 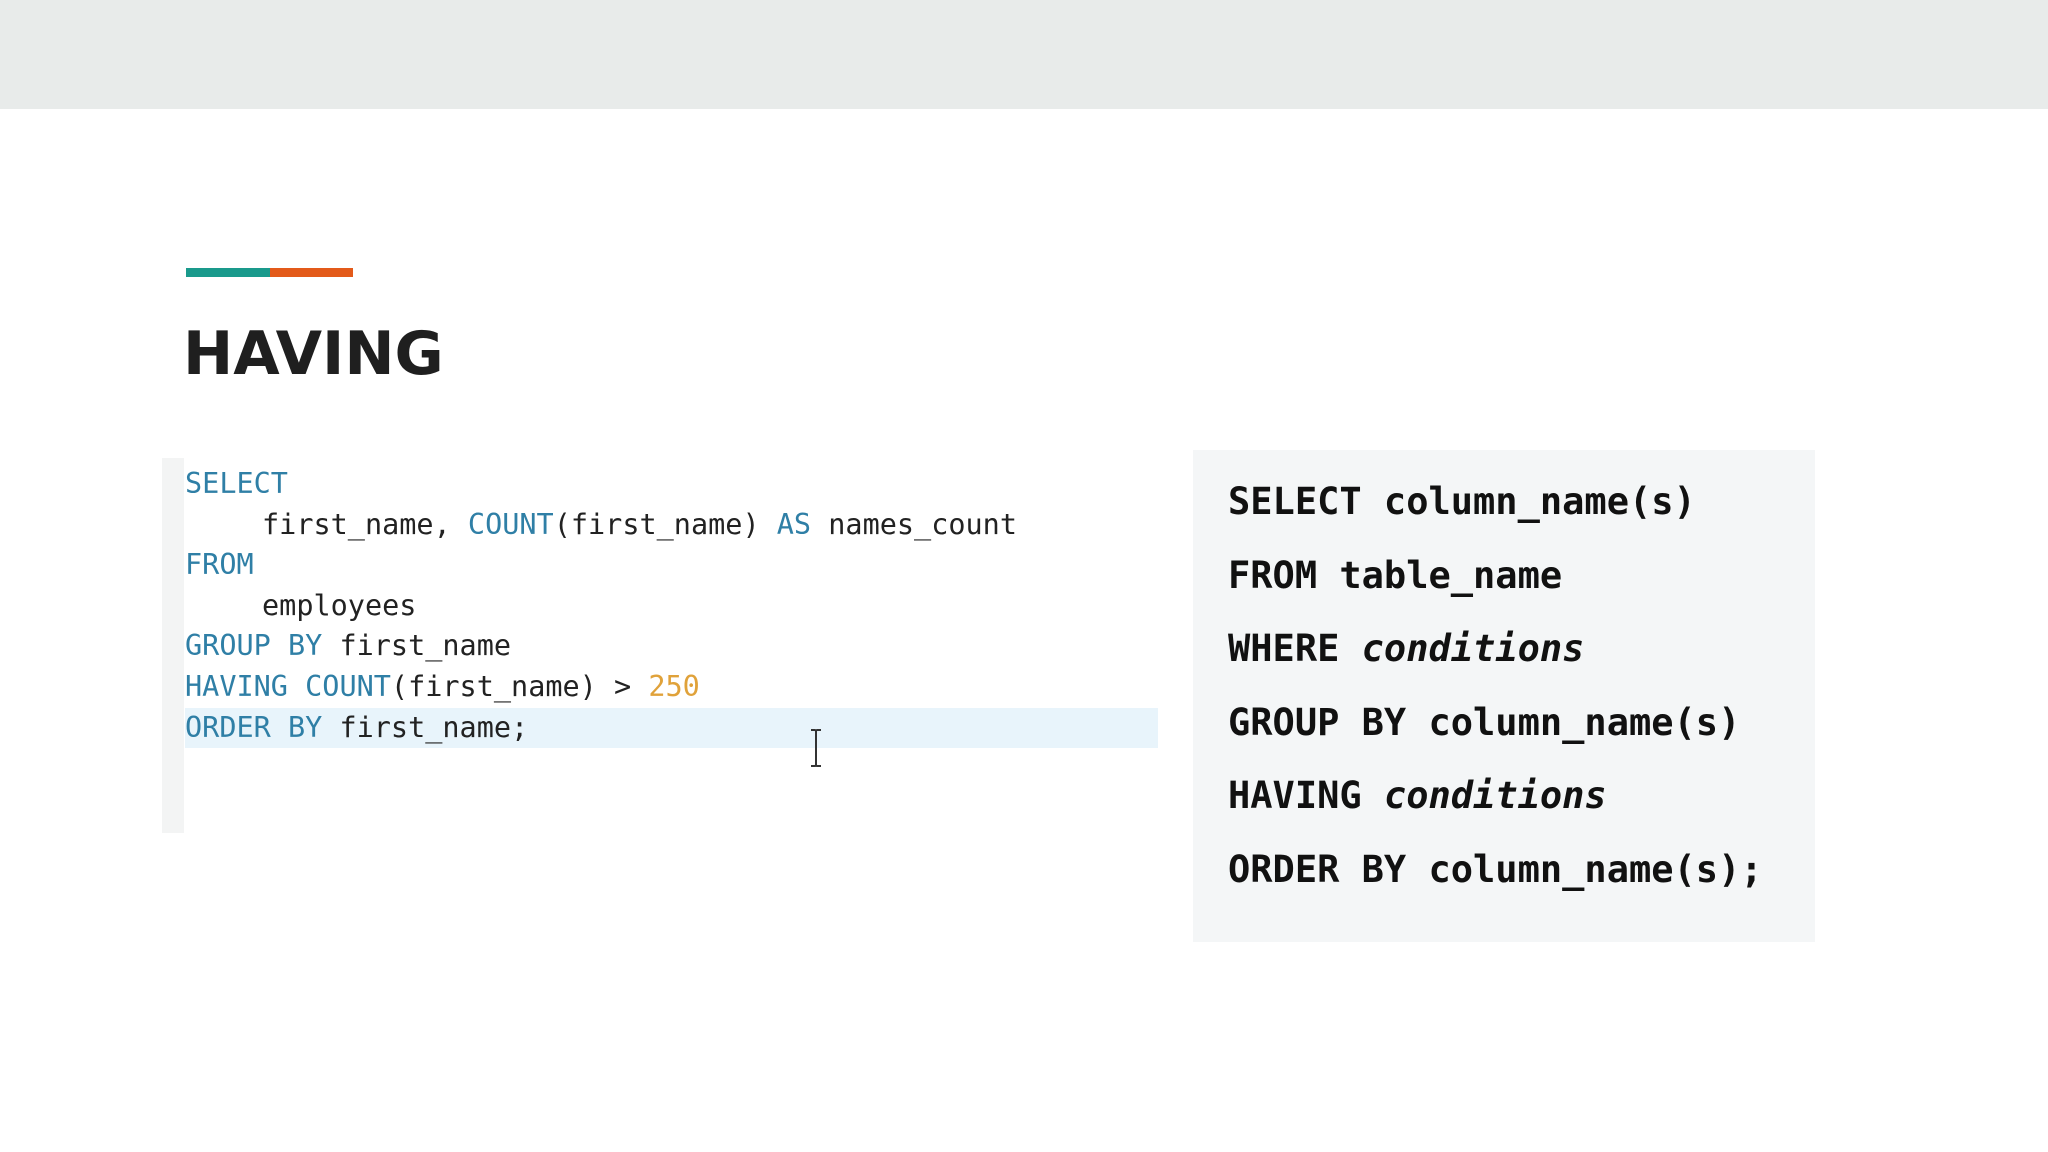 What do you see at coordinates (236, 483) in the screenshot?
I see `sql-keyword: SELECT` at bounding box center [236, 483].